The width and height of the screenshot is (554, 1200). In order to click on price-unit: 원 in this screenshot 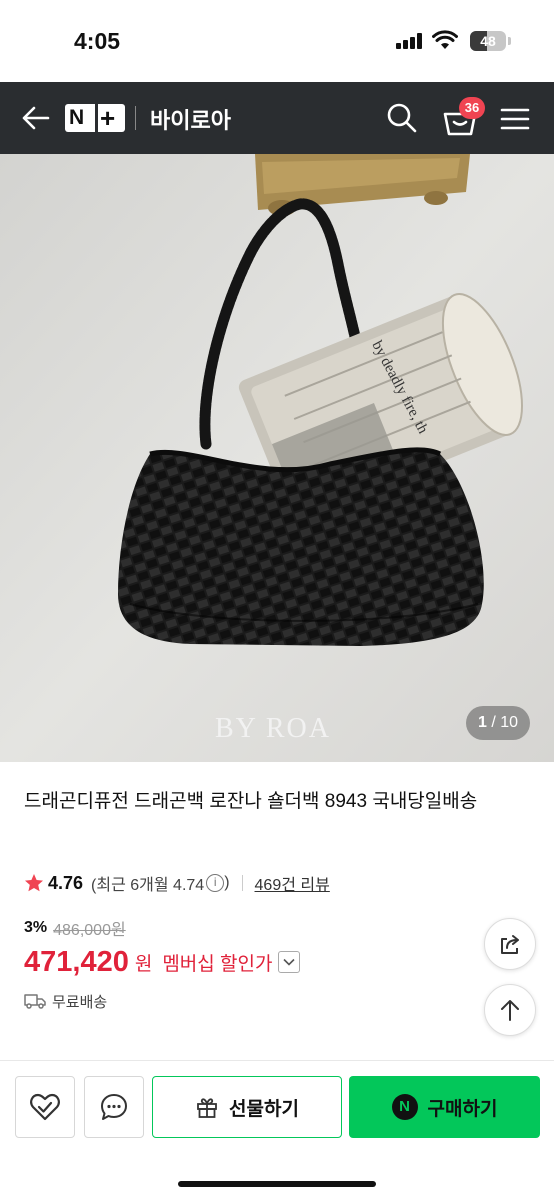, I will do `click(143, 964)`.